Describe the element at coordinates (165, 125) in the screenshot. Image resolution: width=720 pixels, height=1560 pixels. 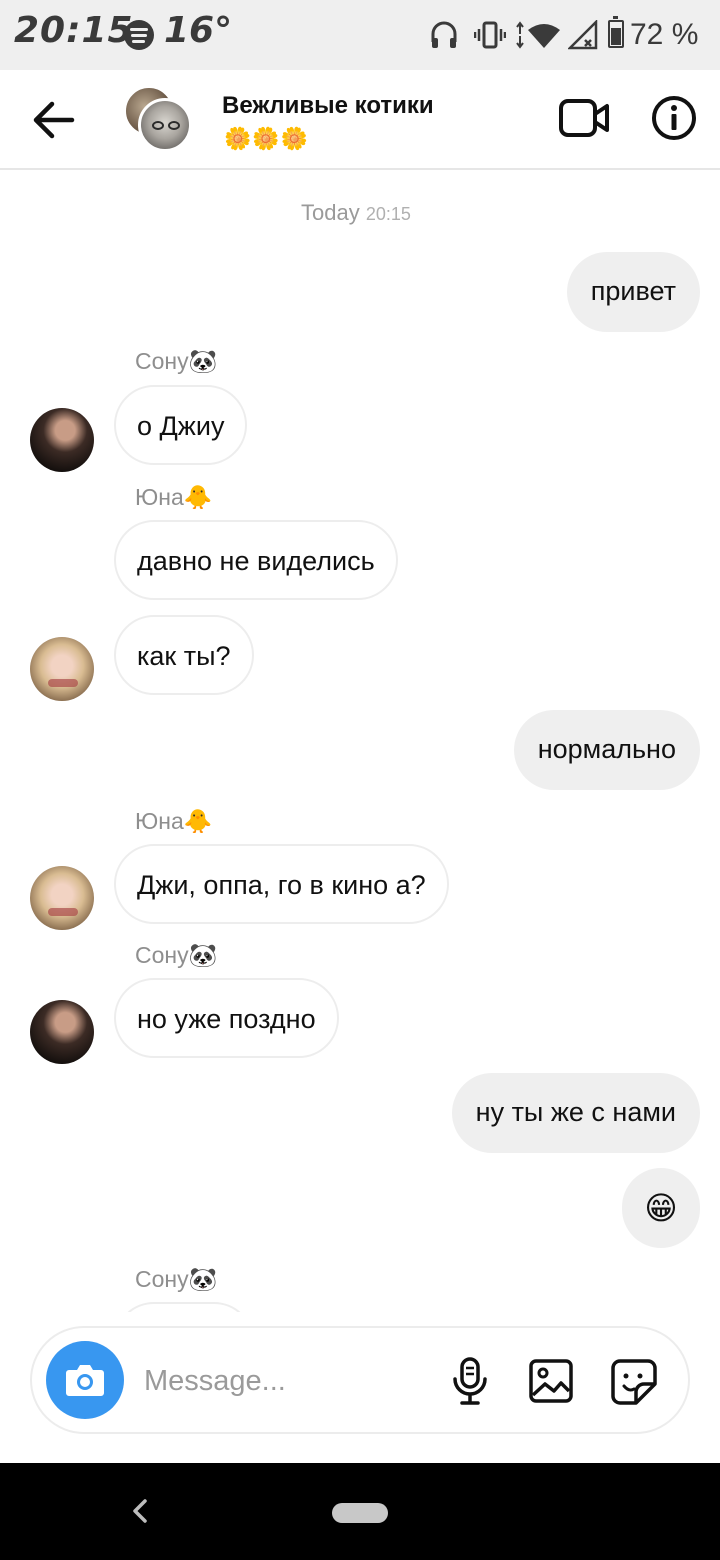
I see `group-avatar-front` at that location.